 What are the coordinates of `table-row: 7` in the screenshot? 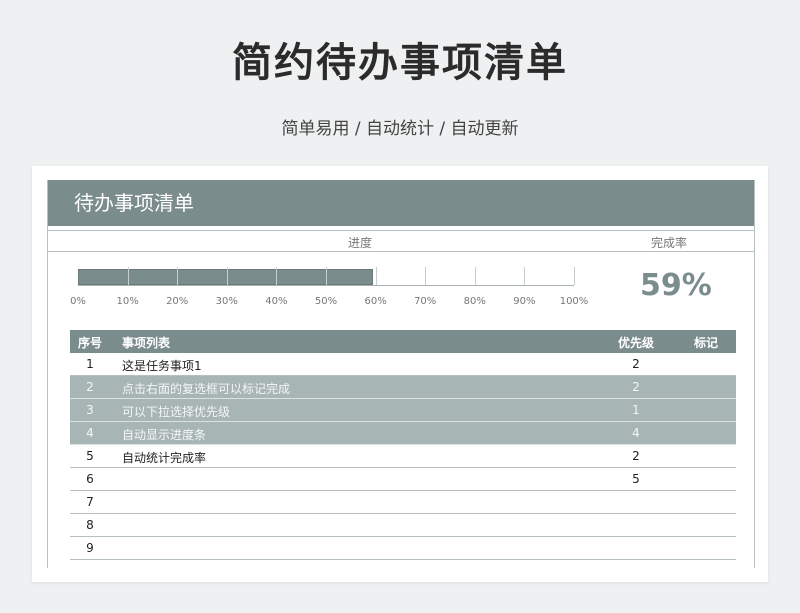 It's located at (403, 502).